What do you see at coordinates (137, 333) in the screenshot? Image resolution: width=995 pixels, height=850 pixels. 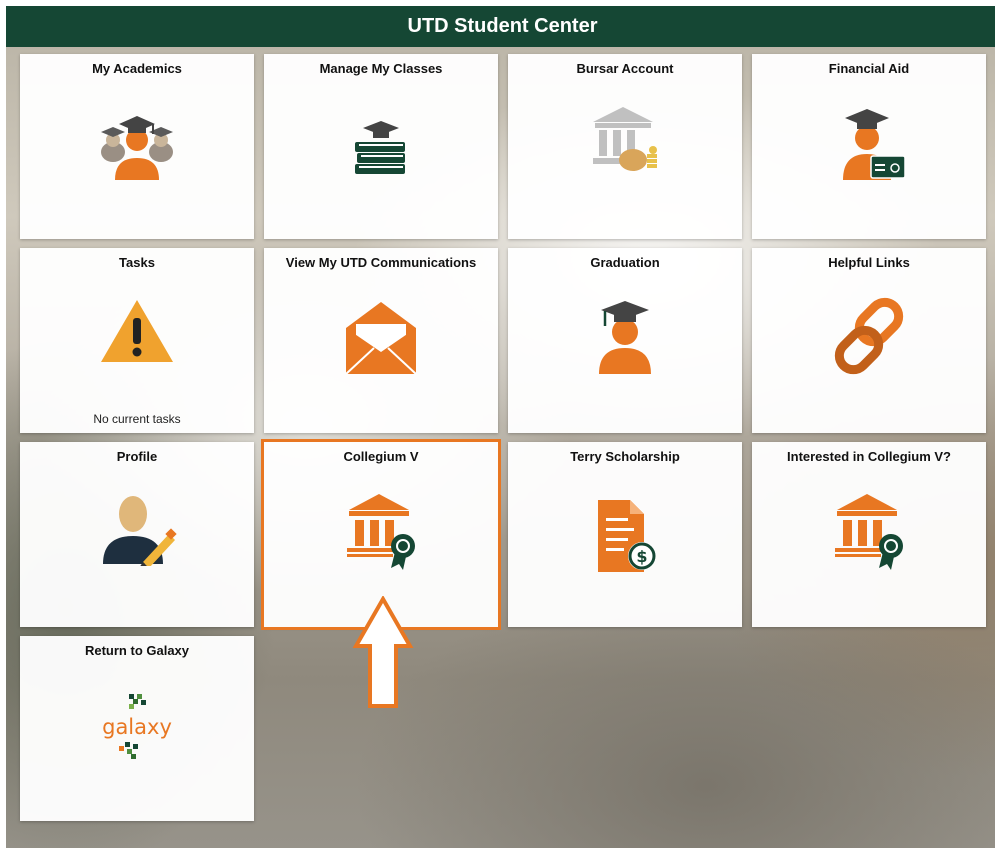 I see `warning-icon` at bounding box center [137, 333].